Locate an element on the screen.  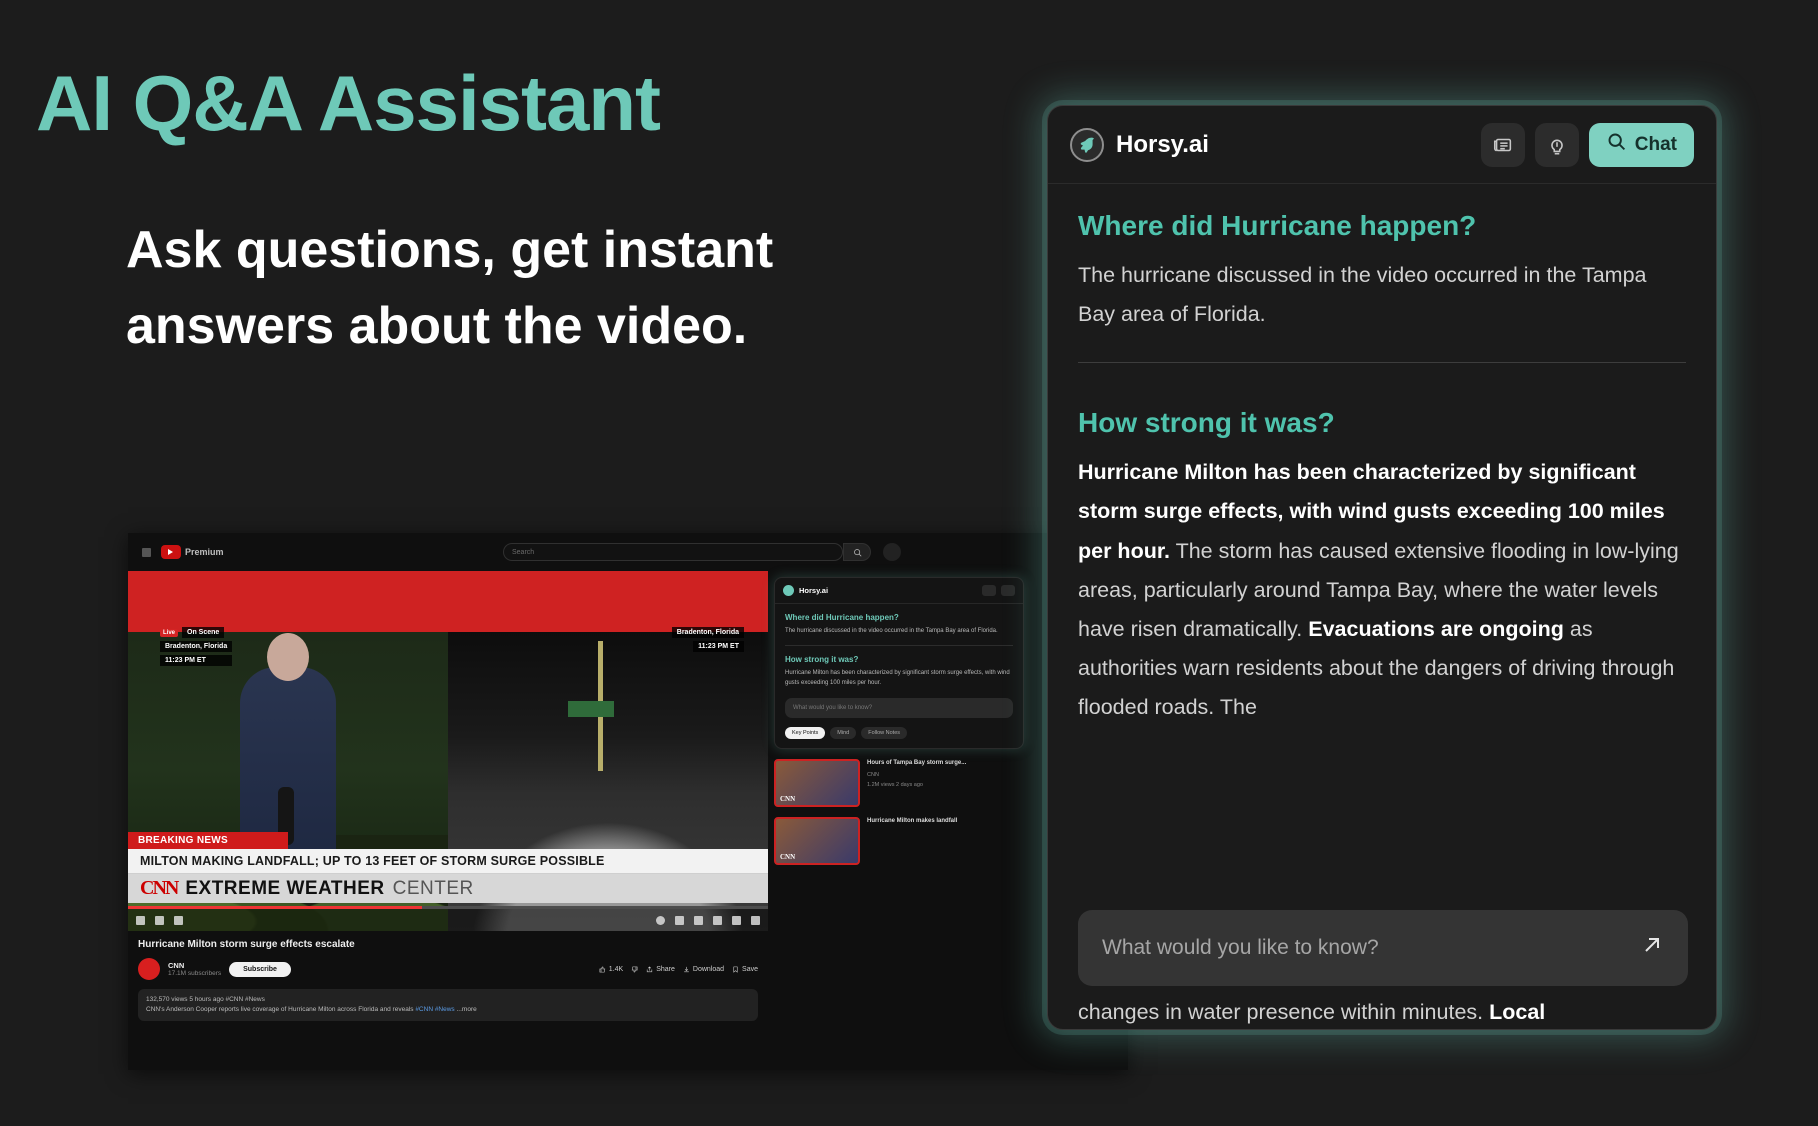
autoplay-icon is located at coordinates (660, 920).